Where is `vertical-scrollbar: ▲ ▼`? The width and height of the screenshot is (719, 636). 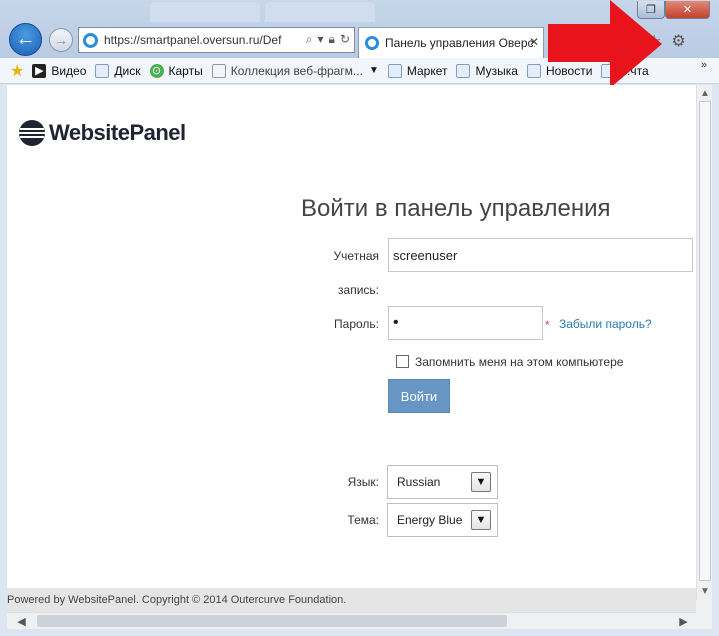 vertical-scrollbar: ▲ ▼ is located at coordinates (704, 342).